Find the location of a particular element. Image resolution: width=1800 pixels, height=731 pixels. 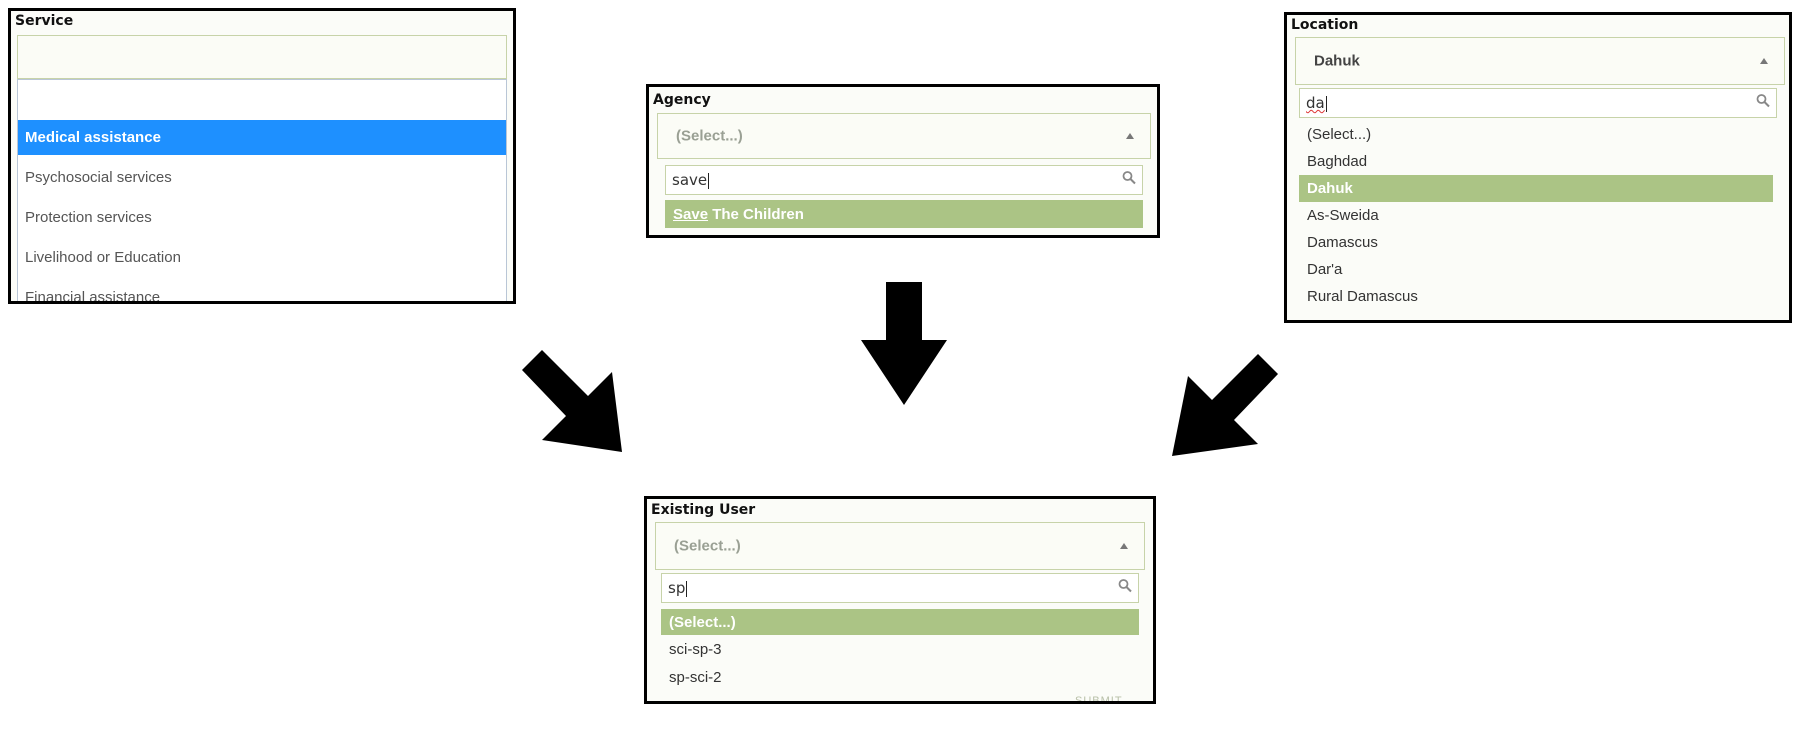

location-option: As-Sweida is located at coordinates (1536, 215).